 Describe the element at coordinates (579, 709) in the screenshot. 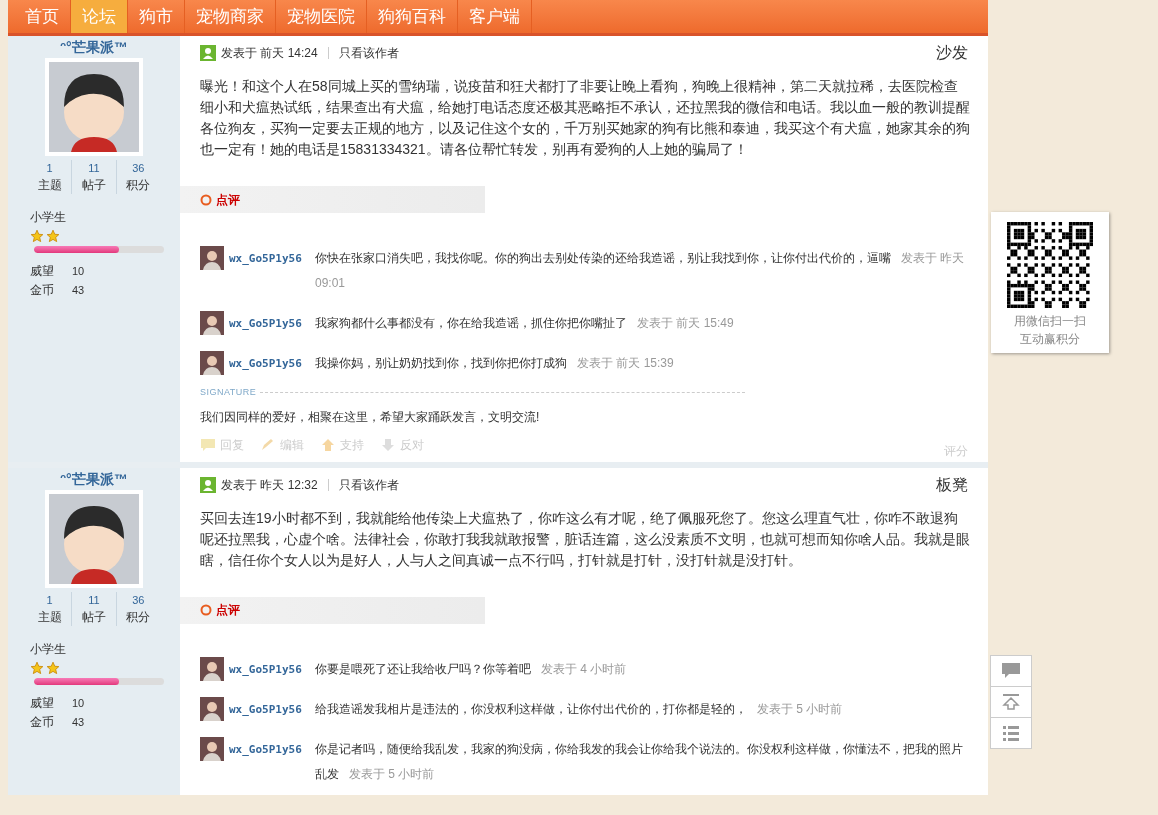

I see `comment-text: 给我造谣发我相片是违法的，你没权利这样做，让你付出代价的，打你都是轻的， 发表于 5 小时前` at that location.